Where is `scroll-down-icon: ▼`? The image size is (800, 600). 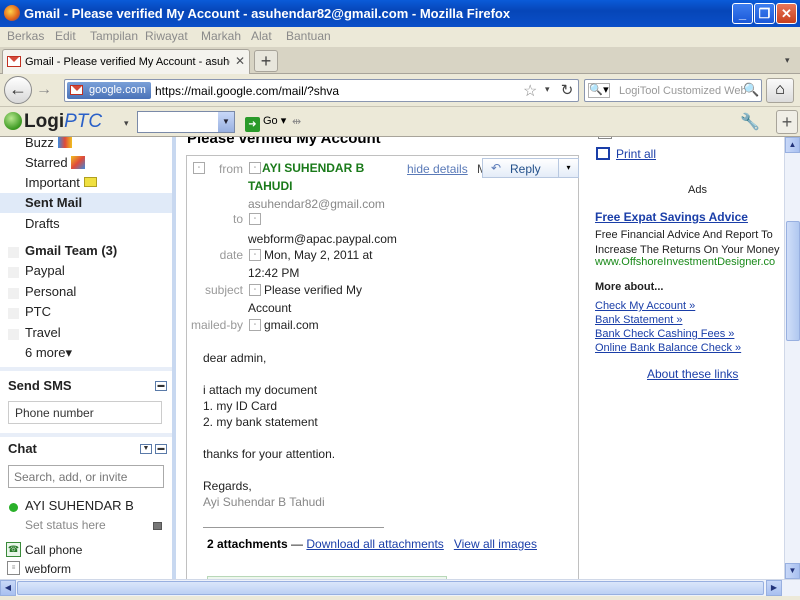 scroll-down-icon: ▼ is located at coordinates (792, 571).